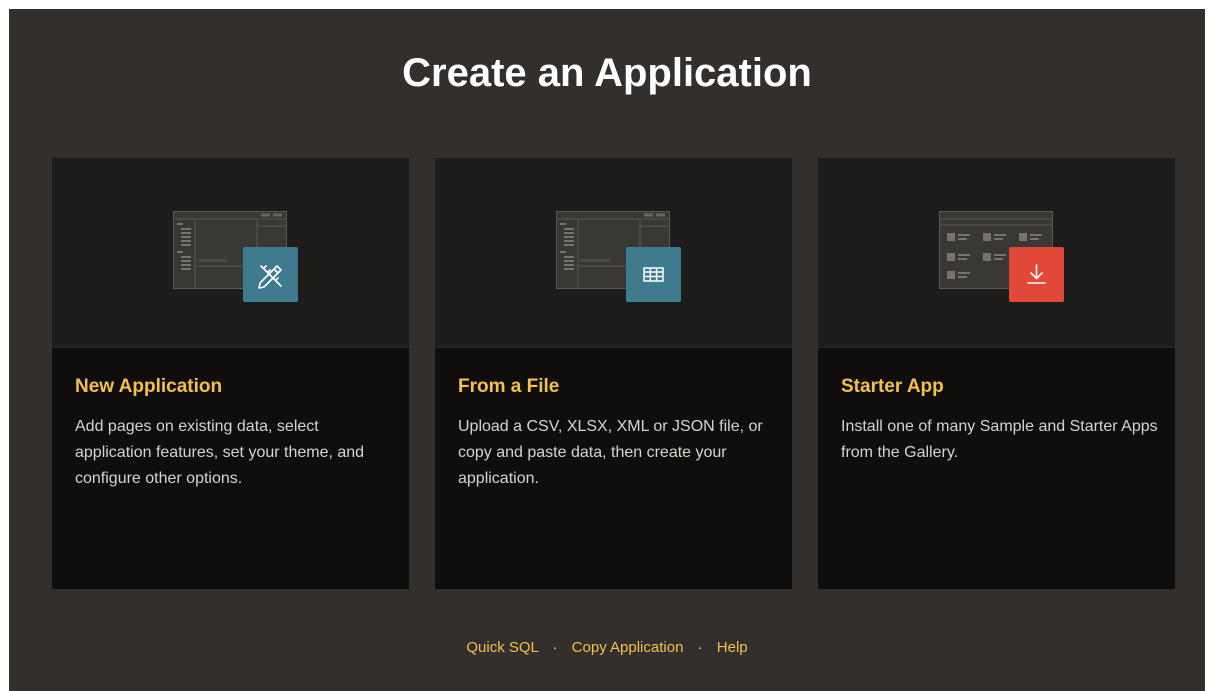  I want to click on page-title: Create an Application, so click(607, 73).